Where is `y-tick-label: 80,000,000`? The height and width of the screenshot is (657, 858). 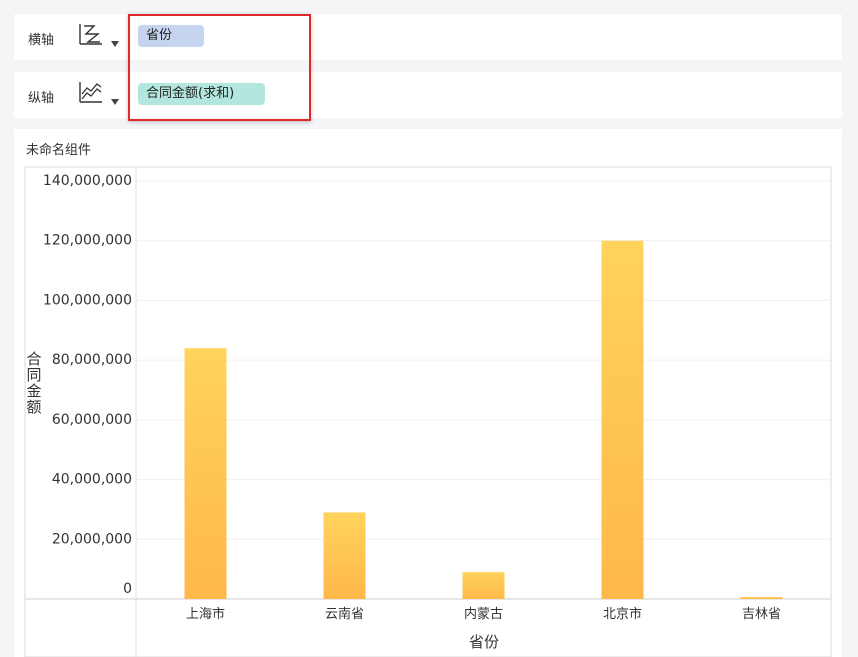 y-tick-label: 80,000,000 is located at coordinates (92, 360).